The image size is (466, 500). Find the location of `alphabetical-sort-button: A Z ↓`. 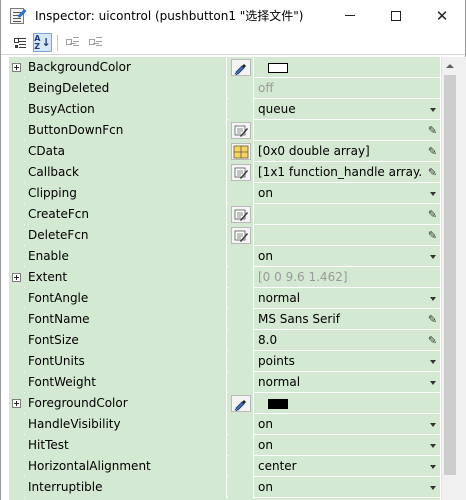

alphabetical-sort-button: A Z ↓ is located at coordinates (42, 42).